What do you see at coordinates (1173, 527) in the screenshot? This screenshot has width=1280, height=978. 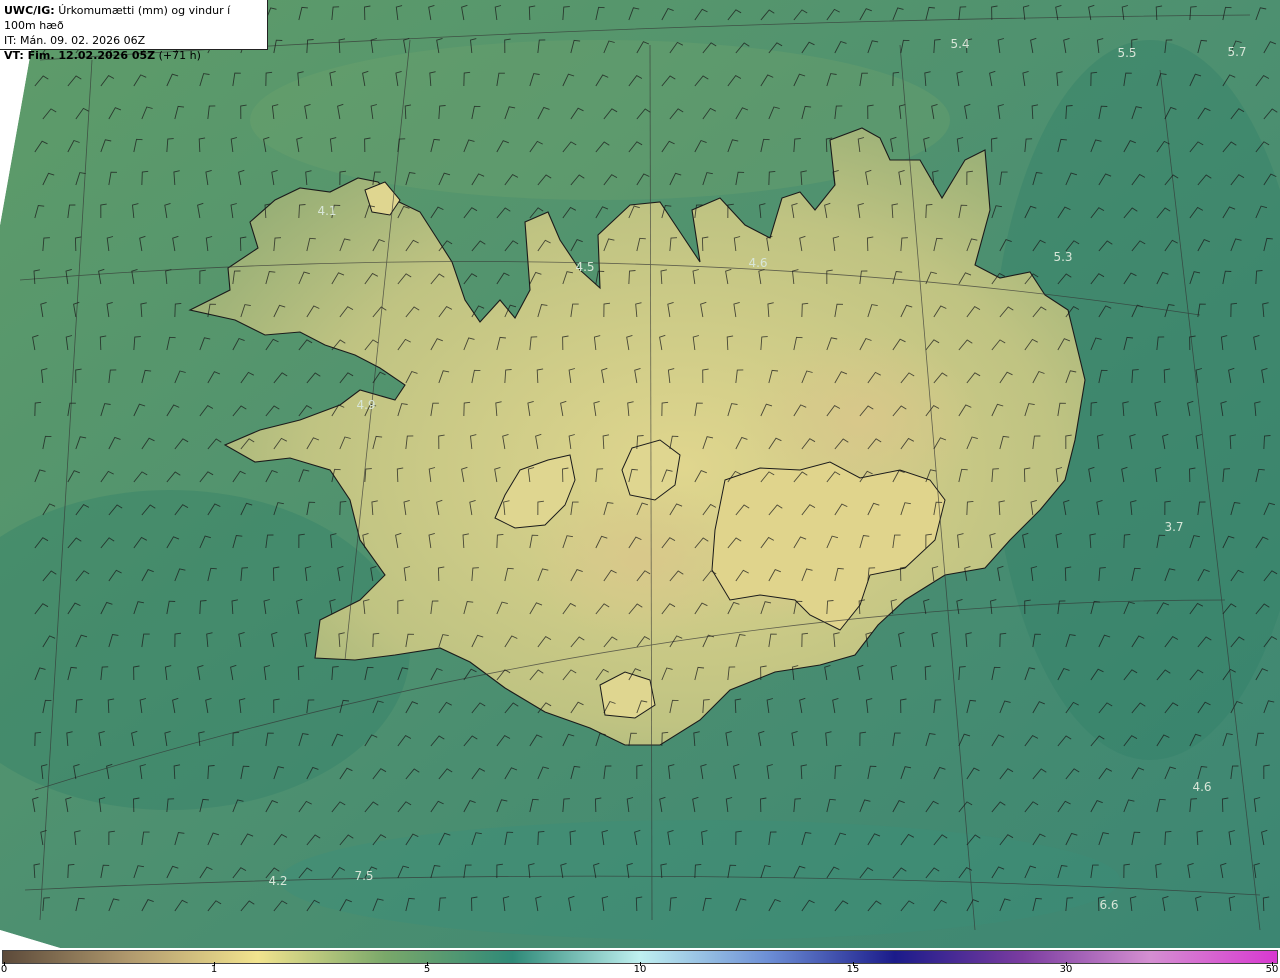 I see `precip-value-label: 3.7` at bounding box center [1173, 527].